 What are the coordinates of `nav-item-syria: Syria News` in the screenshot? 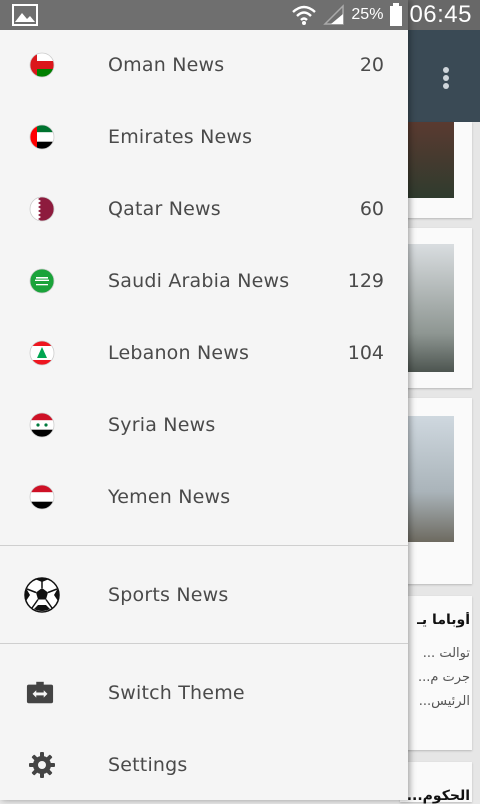 It's located at (204, 425).